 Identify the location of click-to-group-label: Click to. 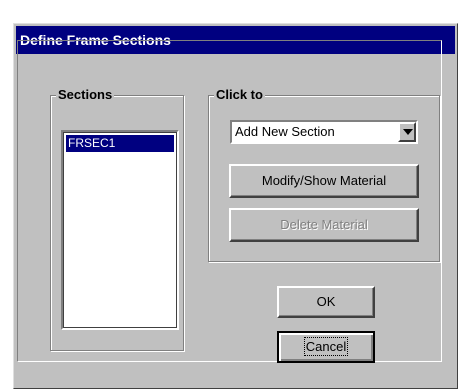
(239, 95).